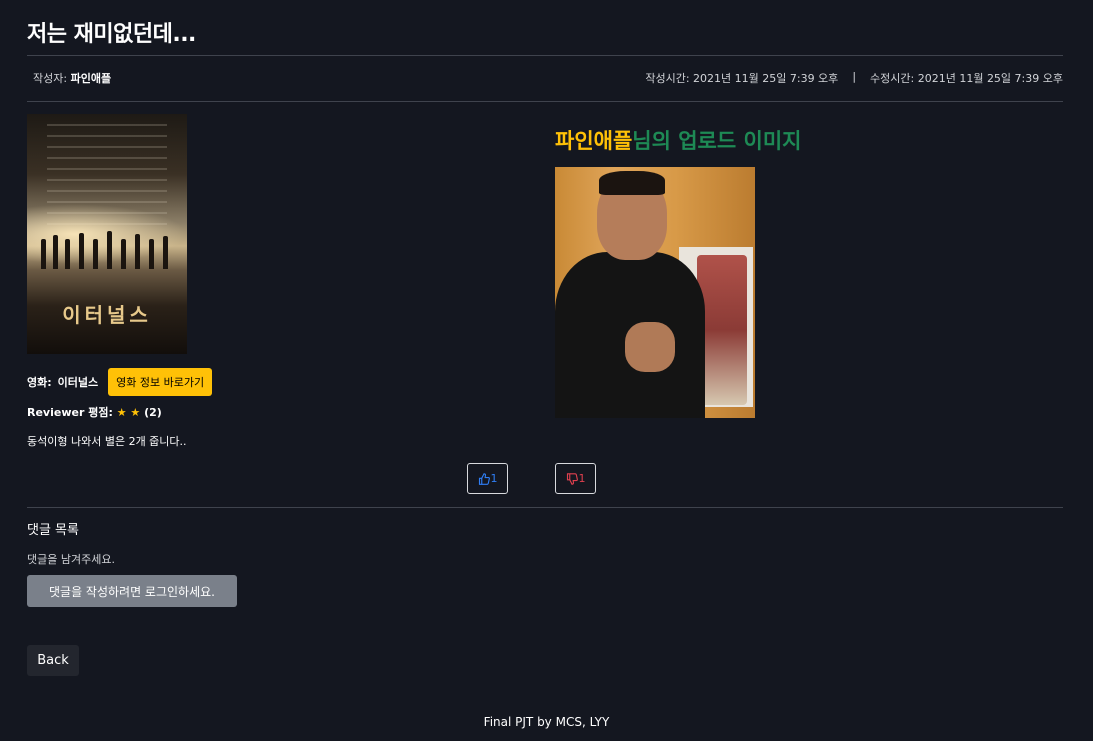 This screenshot has width=1093, height=741. I want to click on uploaded-image, so click(655, 292).